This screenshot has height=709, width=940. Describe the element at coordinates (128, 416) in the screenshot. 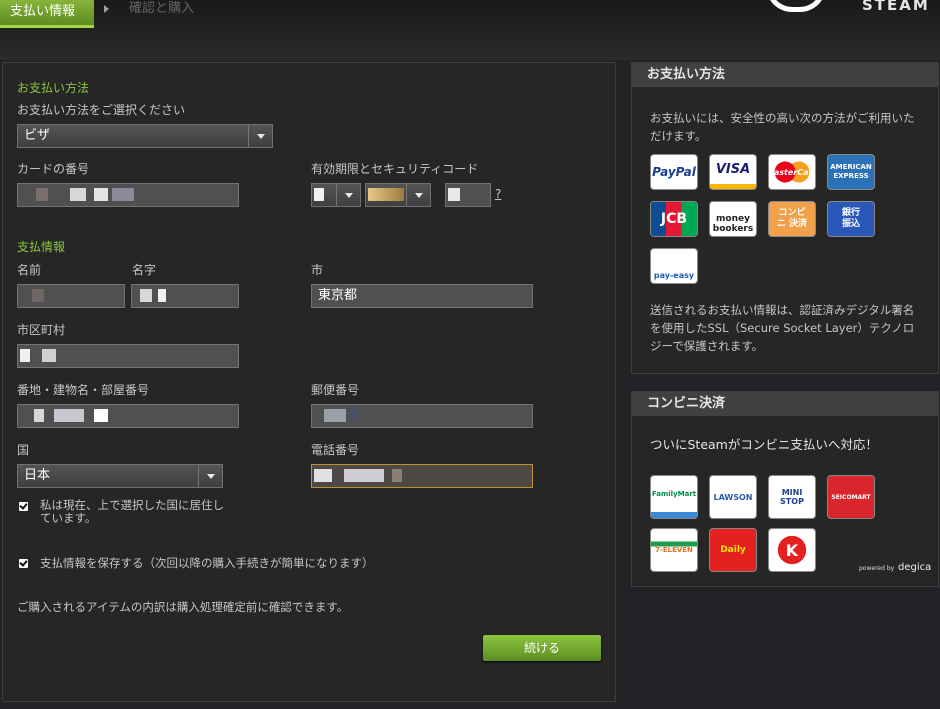

I see `address-input` at that location.